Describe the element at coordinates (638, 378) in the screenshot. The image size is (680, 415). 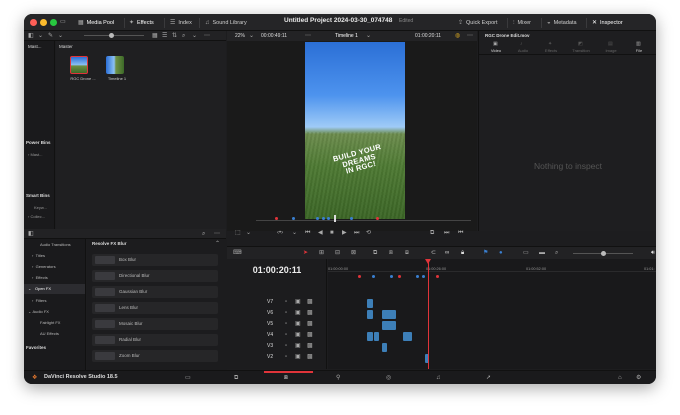
I see `settings-icon: ⚙` at that location.